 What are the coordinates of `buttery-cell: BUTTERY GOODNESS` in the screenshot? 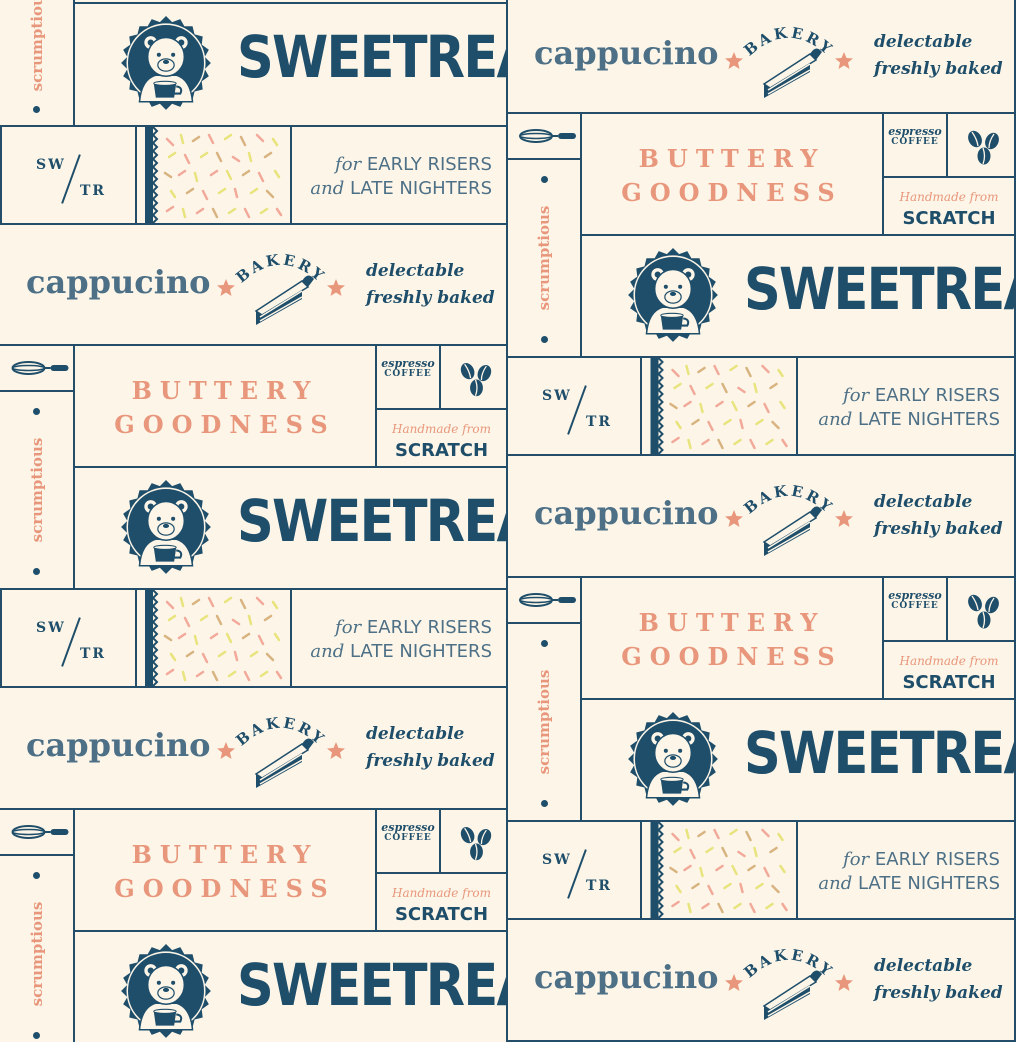 It's located at (732, 174).